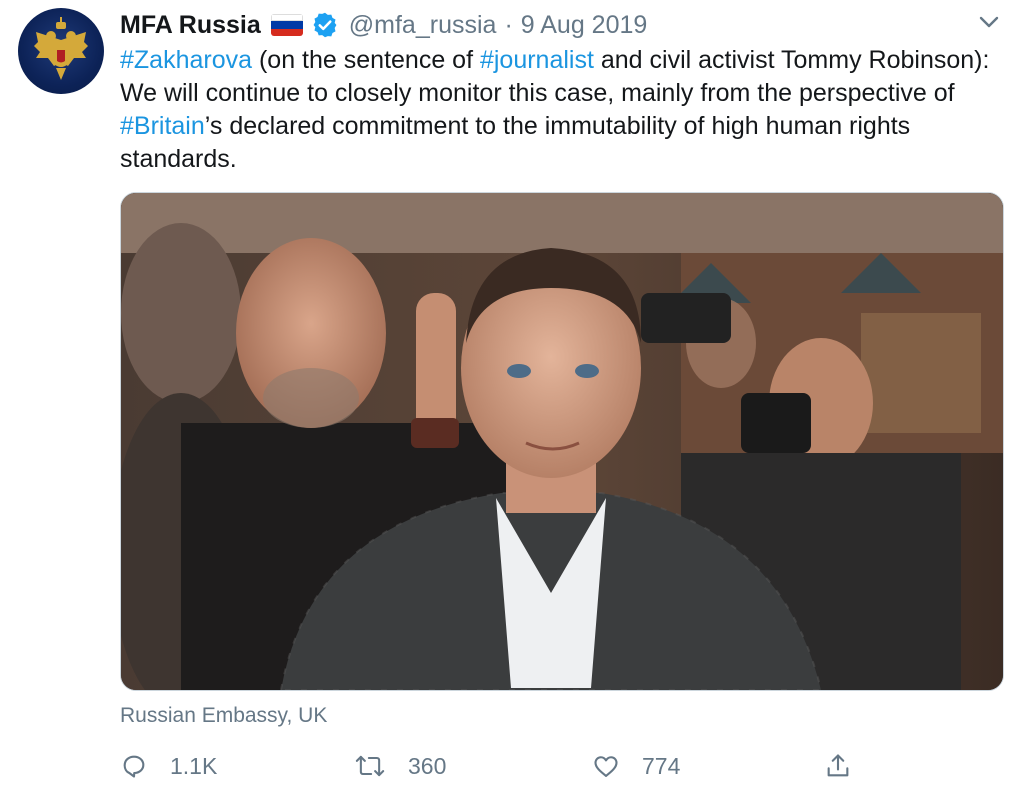 The height and width of the screenshot is (795, 1024). What do you see at coordinates (223, 716) in the screenshot?
I see `tweet-location: Russian Embassy, UK` at bounding box center [223, 716].